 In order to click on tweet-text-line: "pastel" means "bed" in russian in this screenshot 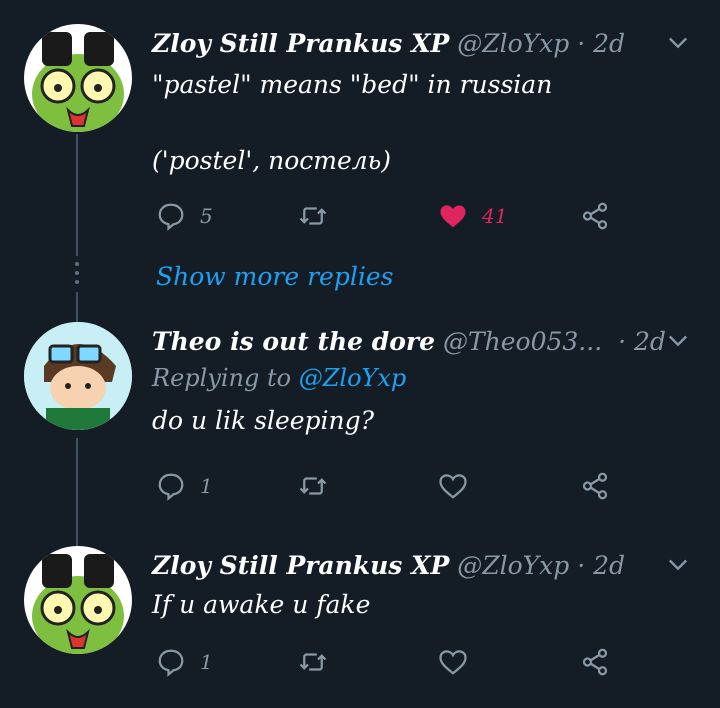, I will do `click(352, 84)`.